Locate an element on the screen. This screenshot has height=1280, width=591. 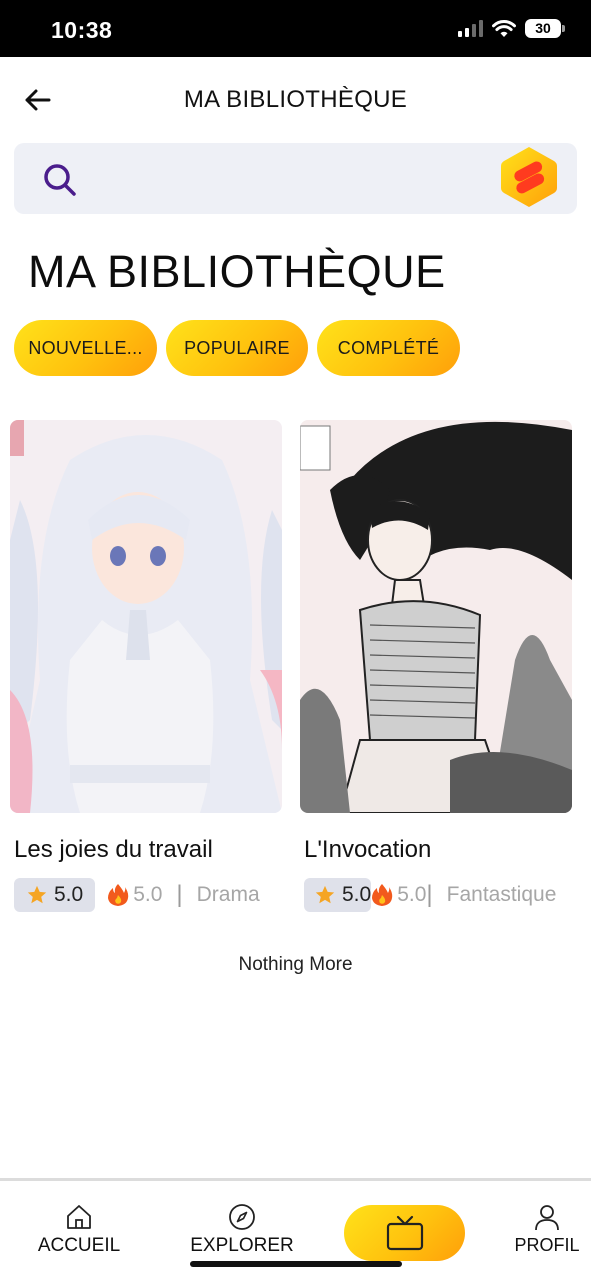
header-title: MA BIBLIOTHÈQUE is located at coordinates (295, 99).